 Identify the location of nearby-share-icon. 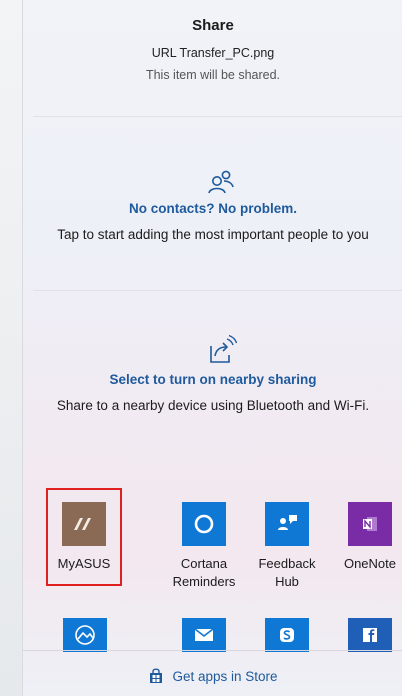
(223, 348).